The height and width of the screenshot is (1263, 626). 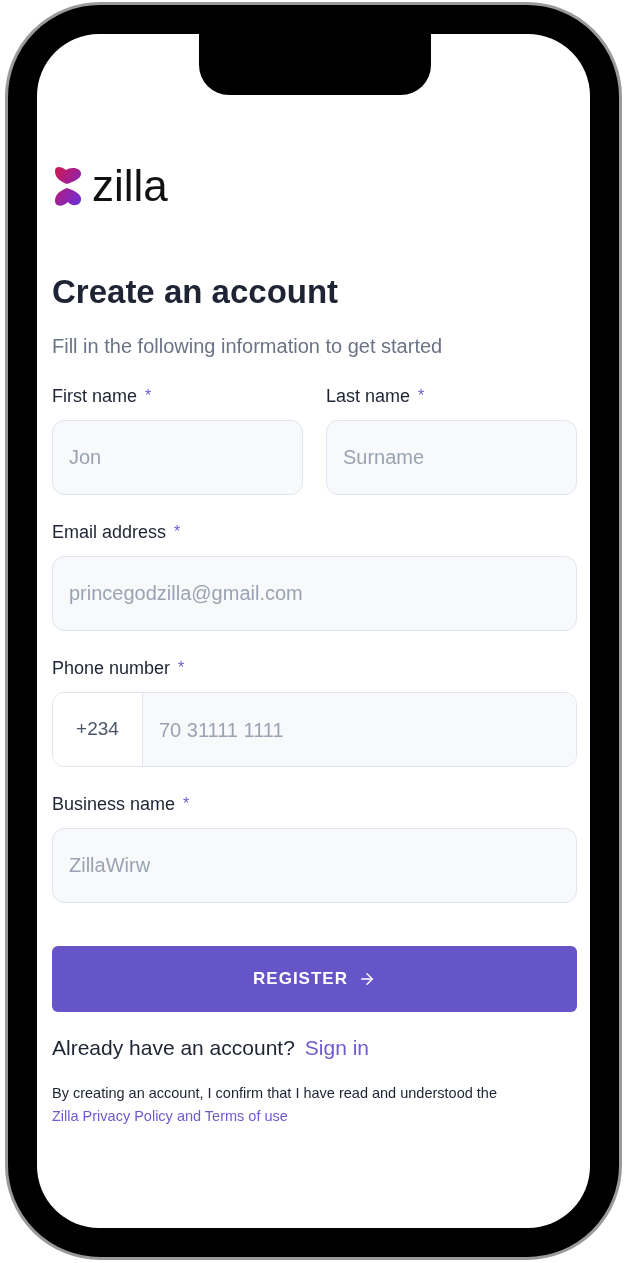 I want to click on field-label: Email address, so click(x=109, y=532).